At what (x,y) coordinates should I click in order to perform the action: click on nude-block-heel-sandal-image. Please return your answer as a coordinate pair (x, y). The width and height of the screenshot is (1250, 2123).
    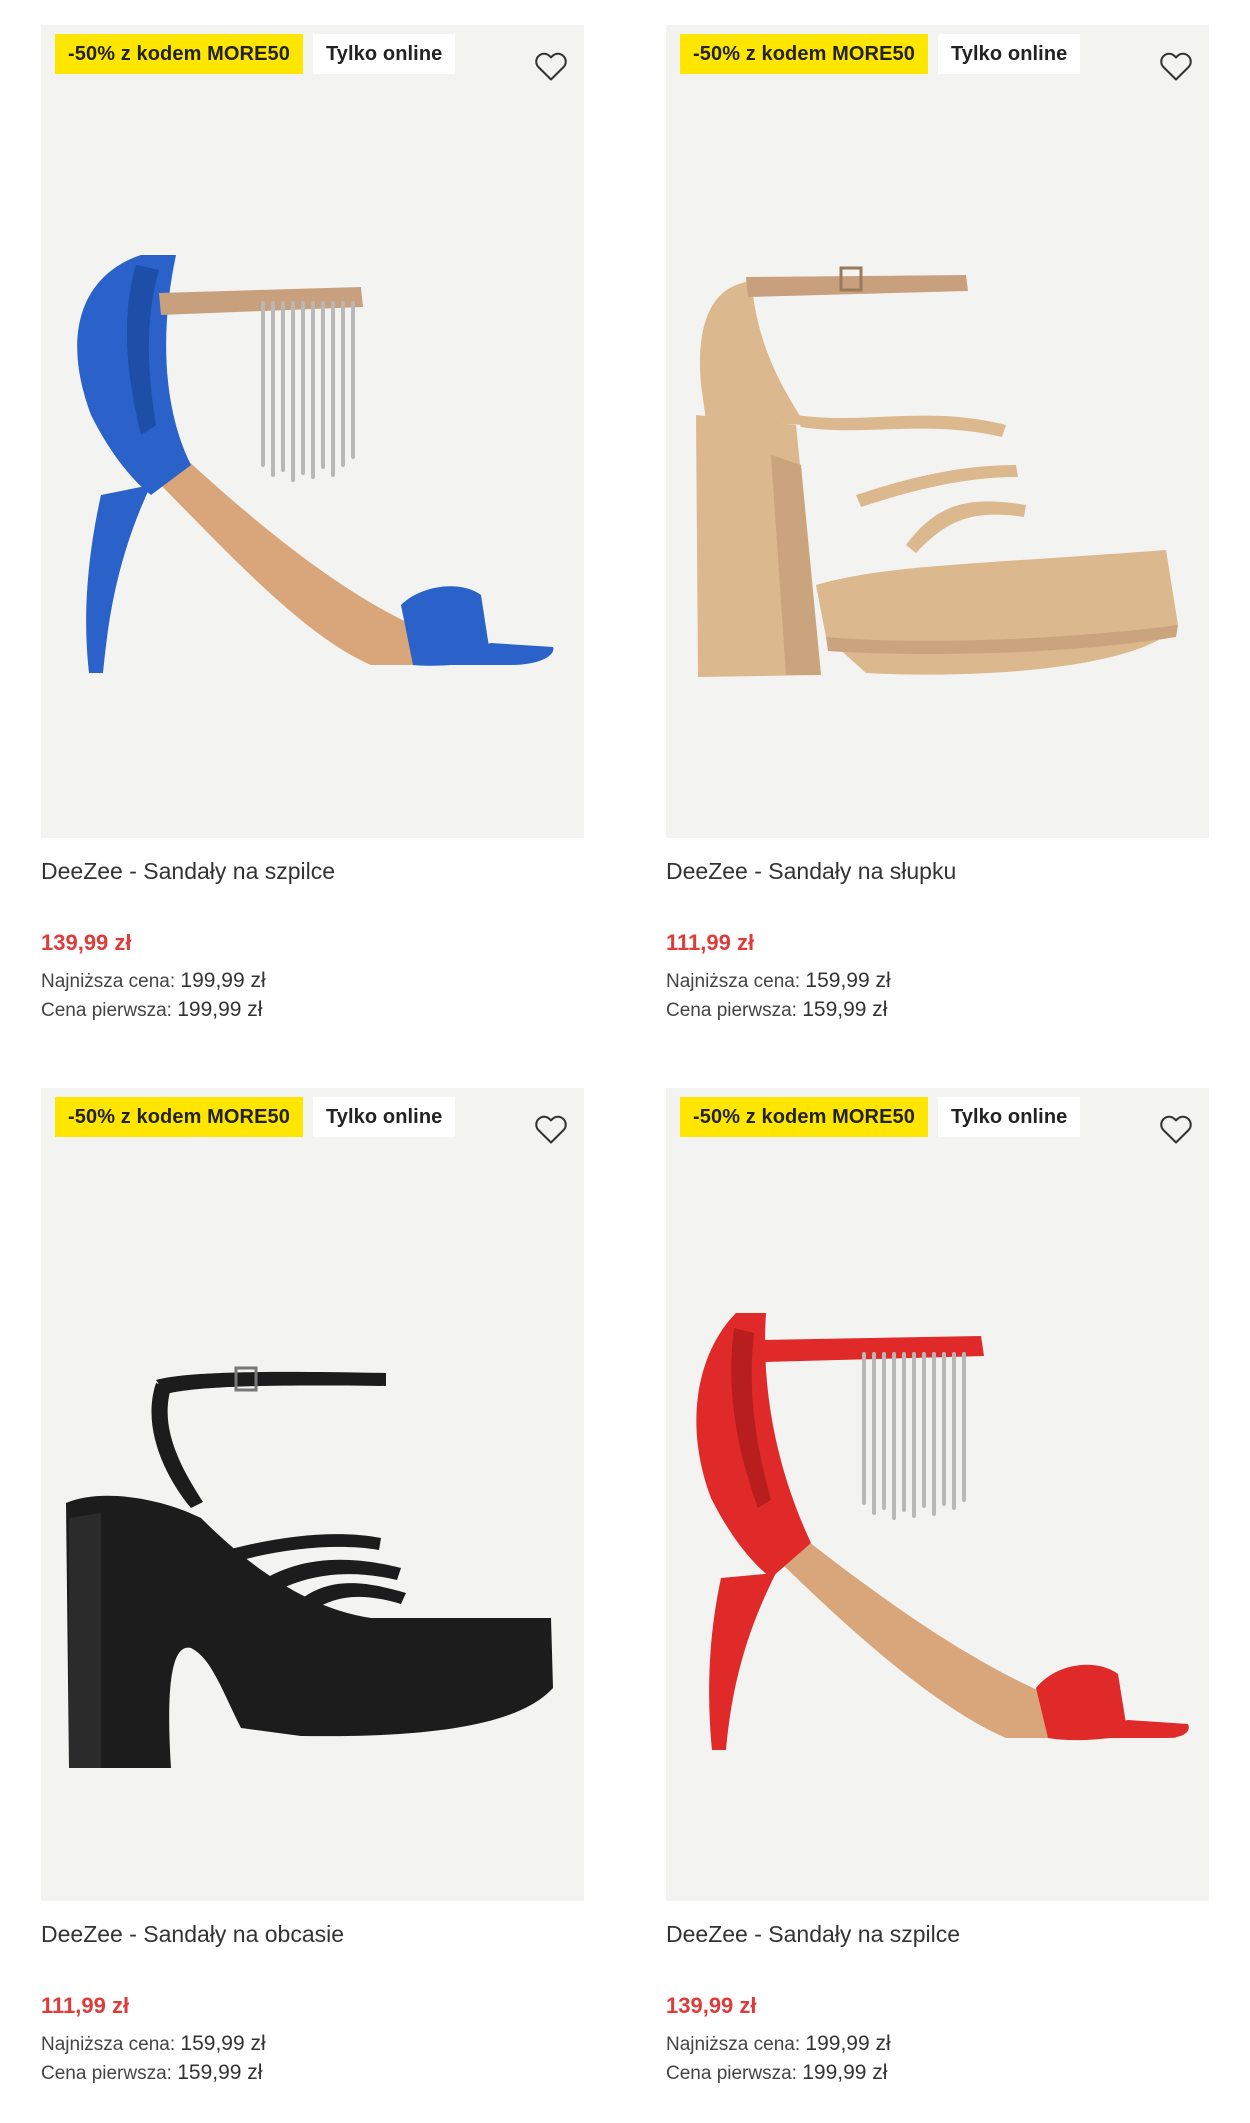
    Looking at the image, I should click on (937, 471).